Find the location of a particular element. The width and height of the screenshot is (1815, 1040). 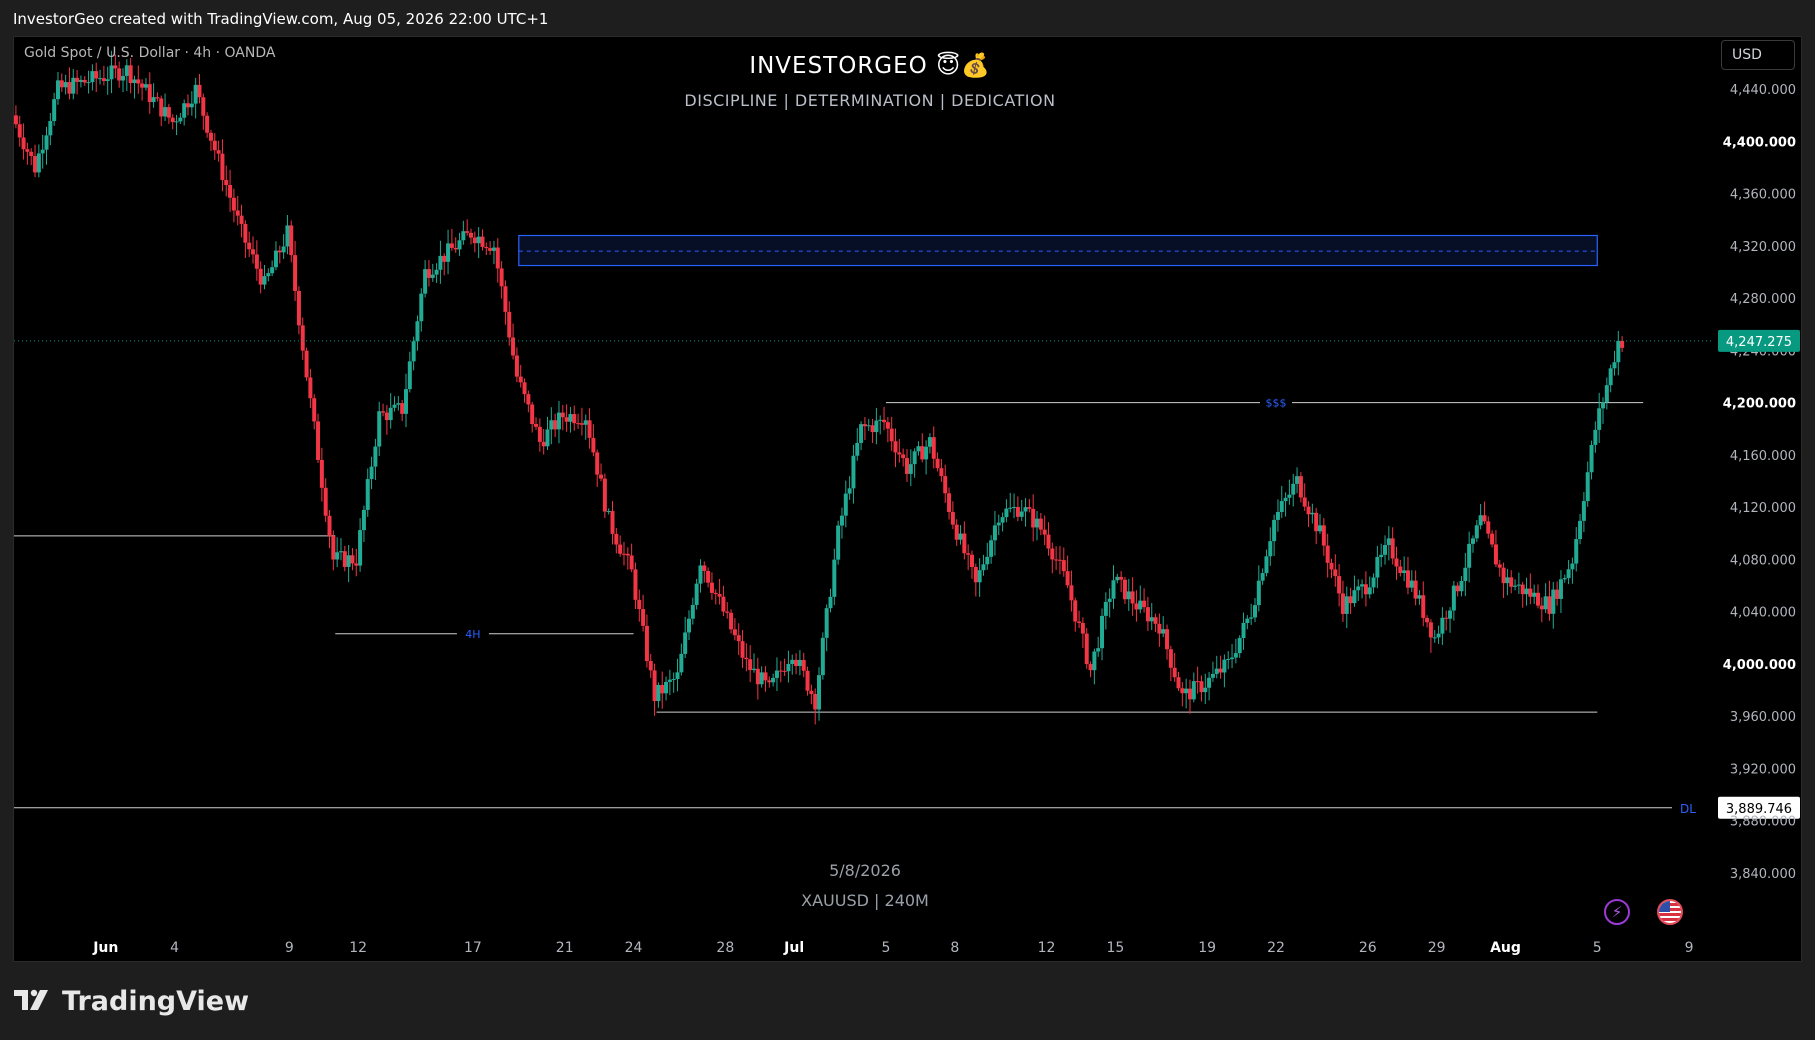

y-axis-tick-label: 4,280.000 is located at coordinates (1763, 299).